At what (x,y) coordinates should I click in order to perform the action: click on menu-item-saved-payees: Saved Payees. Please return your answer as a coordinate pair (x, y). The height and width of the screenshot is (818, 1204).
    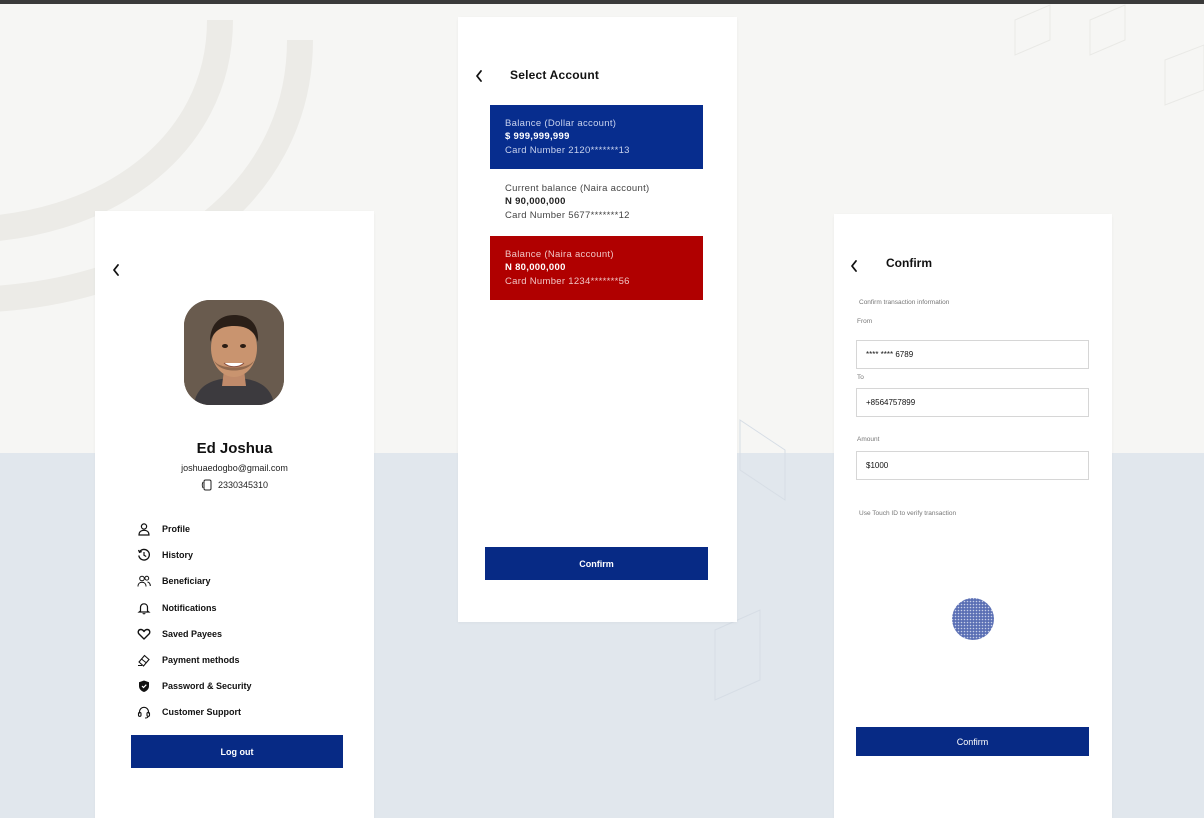
    Looking at the image, I should click on (246, 634).